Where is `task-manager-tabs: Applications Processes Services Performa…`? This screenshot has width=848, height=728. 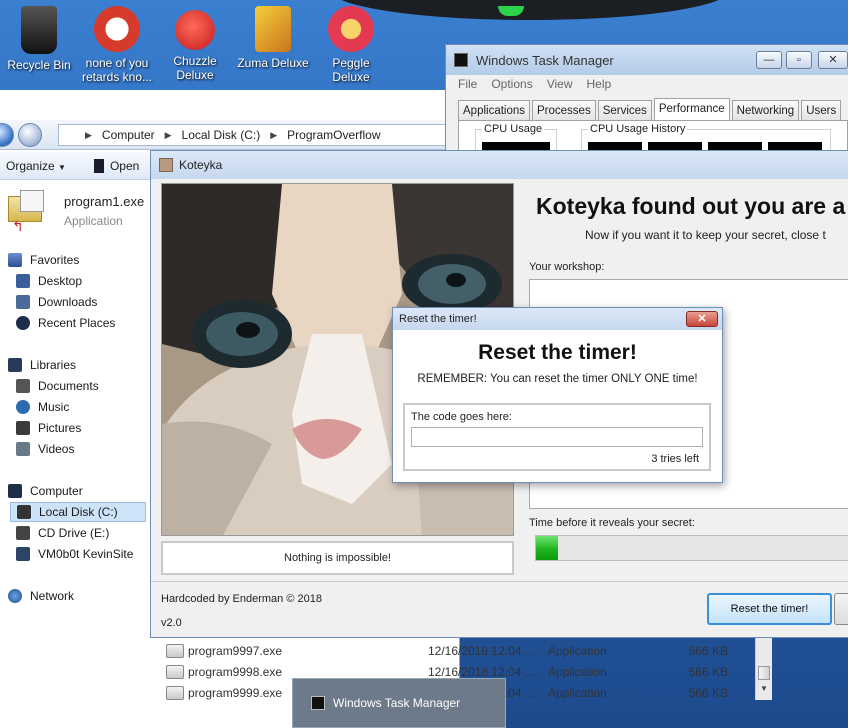
task-manager-tabs: Applications Processes Services Performa… is located at coordinates (650, 109).